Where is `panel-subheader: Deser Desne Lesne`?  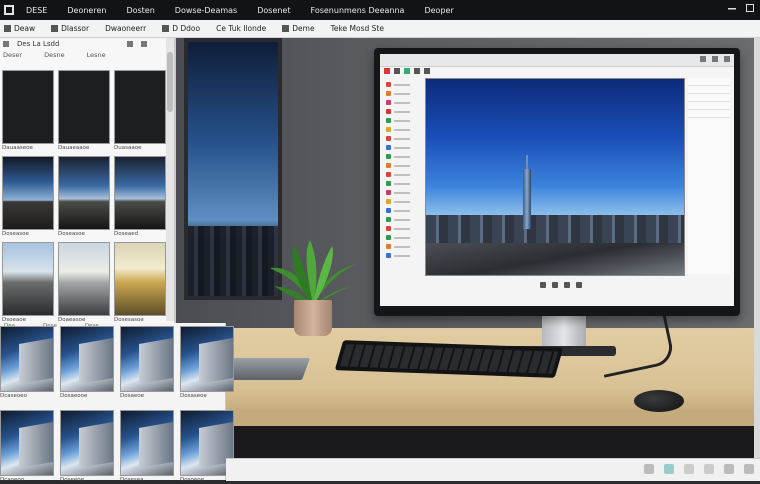
panel-subheader: Deser Desne Lesne is located at coordinates (87, 55).